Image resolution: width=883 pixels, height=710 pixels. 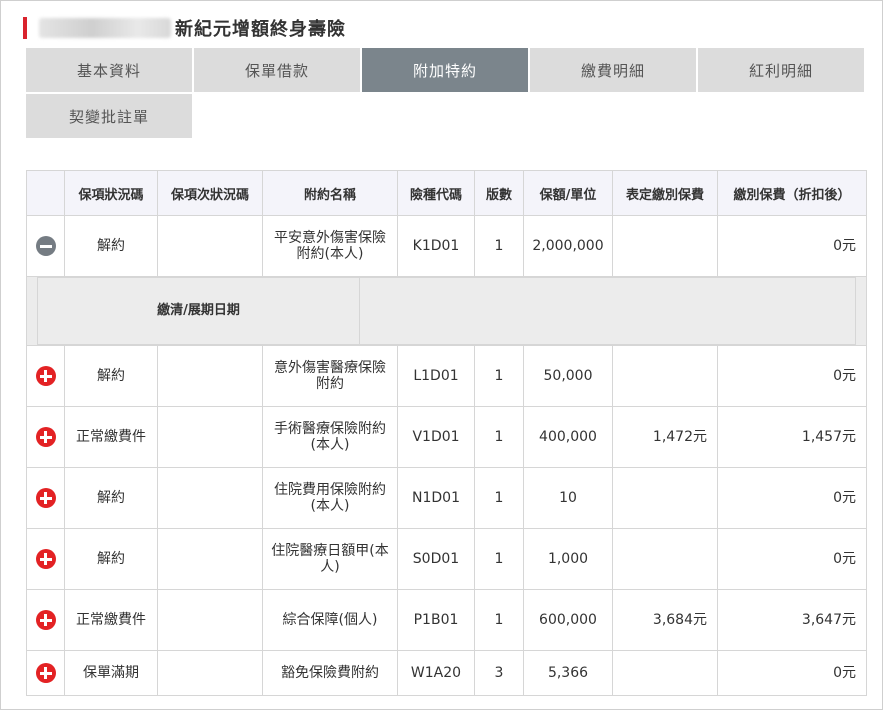 I want to click on col-header-list-premium: 表定繳別保費, so click(x=665, y=193).